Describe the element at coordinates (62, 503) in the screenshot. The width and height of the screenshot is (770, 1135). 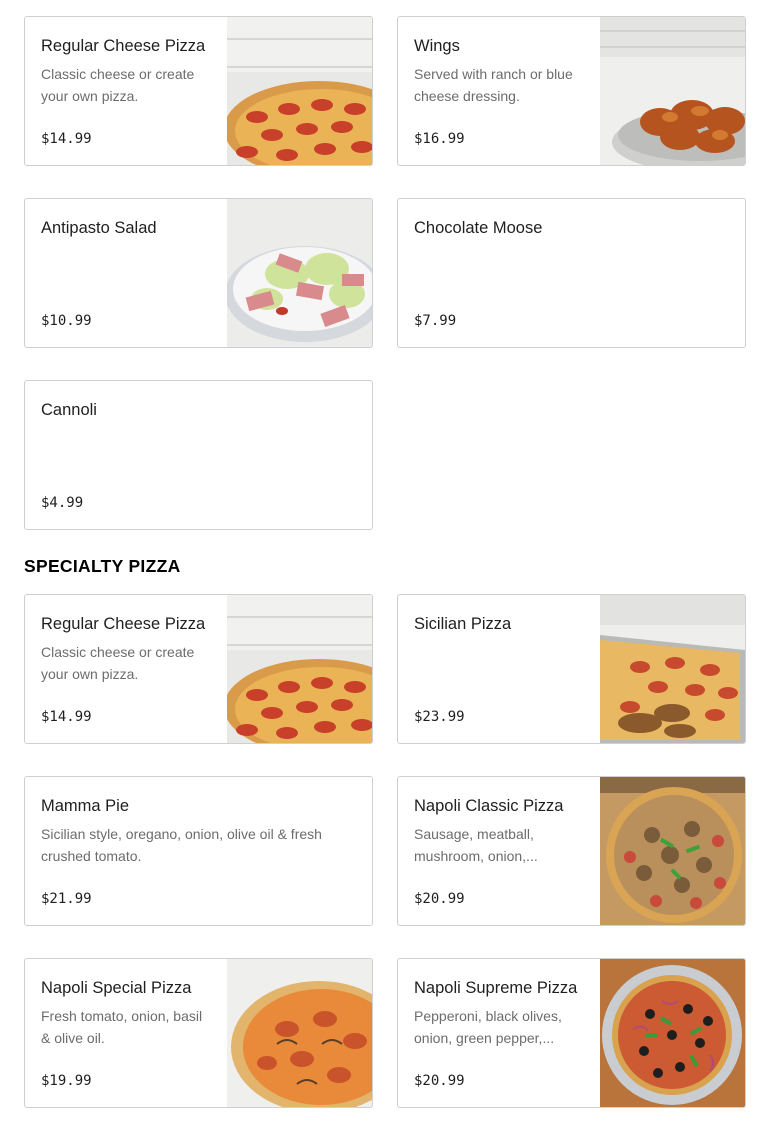
I see `item-price: $4.99` at that location.